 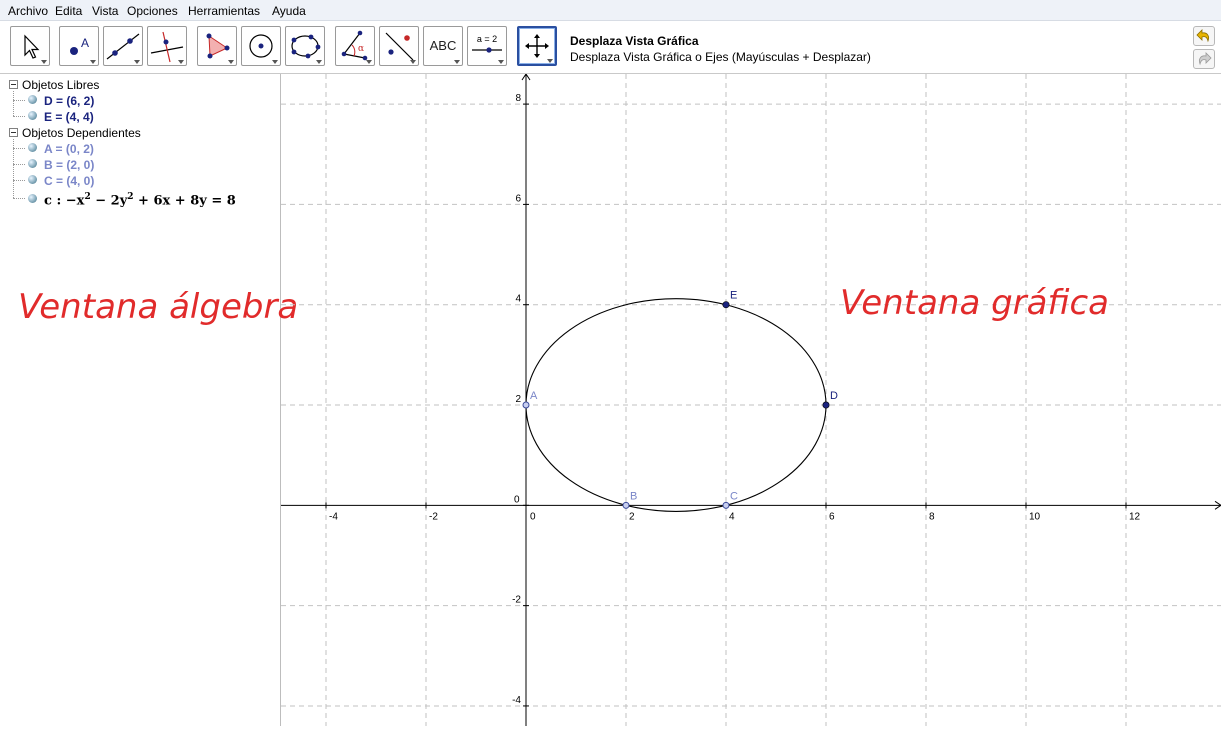 What do you see at coordinates (140, 200) in the screenshot?
I see `conic-equation: c : −x2 − 2y2 + 6x + 8y = 8` at bounding box center [140, 200].